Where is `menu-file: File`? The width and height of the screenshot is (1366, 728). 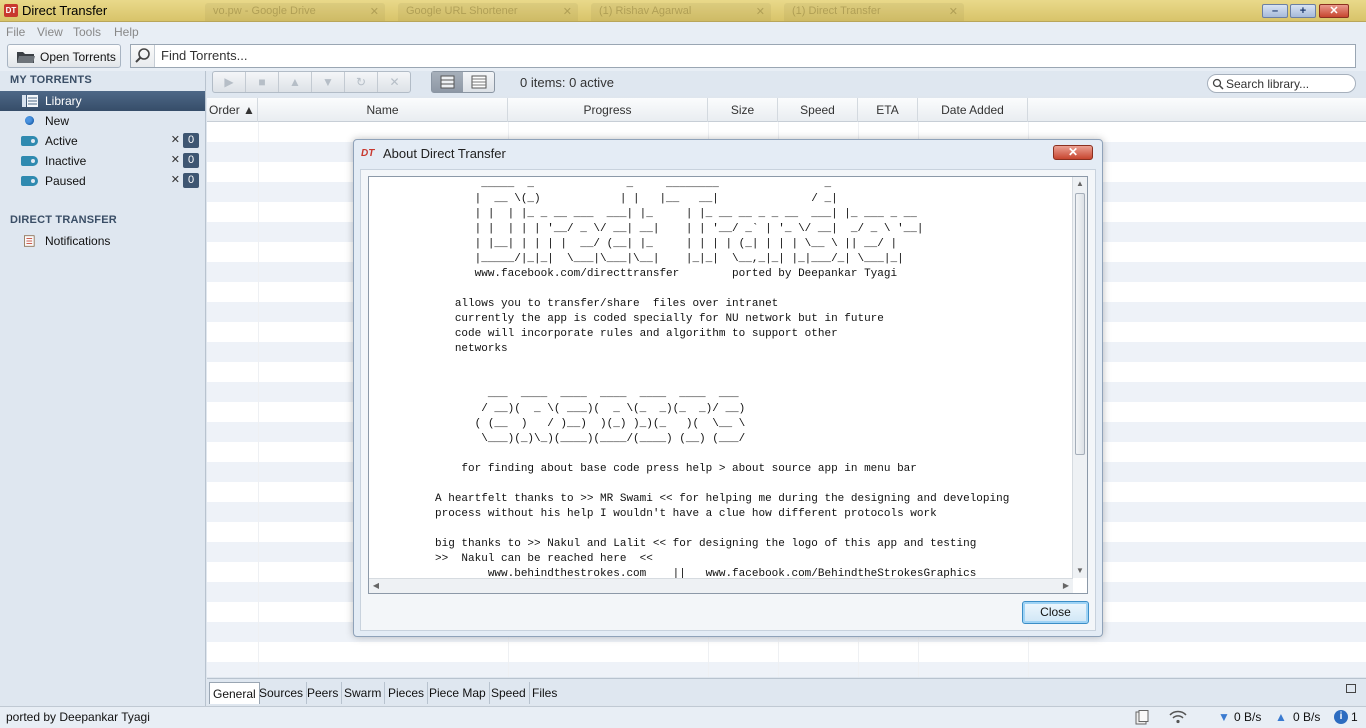
menu-file: File is located at coordinates (15, 32).